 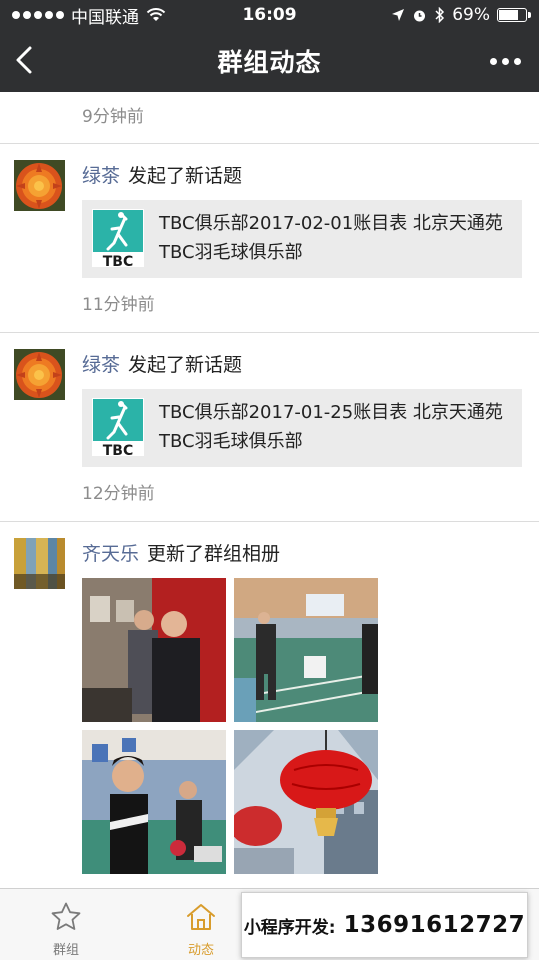 I want to click on tab-groups: 群组, so click(x=66, y=924).